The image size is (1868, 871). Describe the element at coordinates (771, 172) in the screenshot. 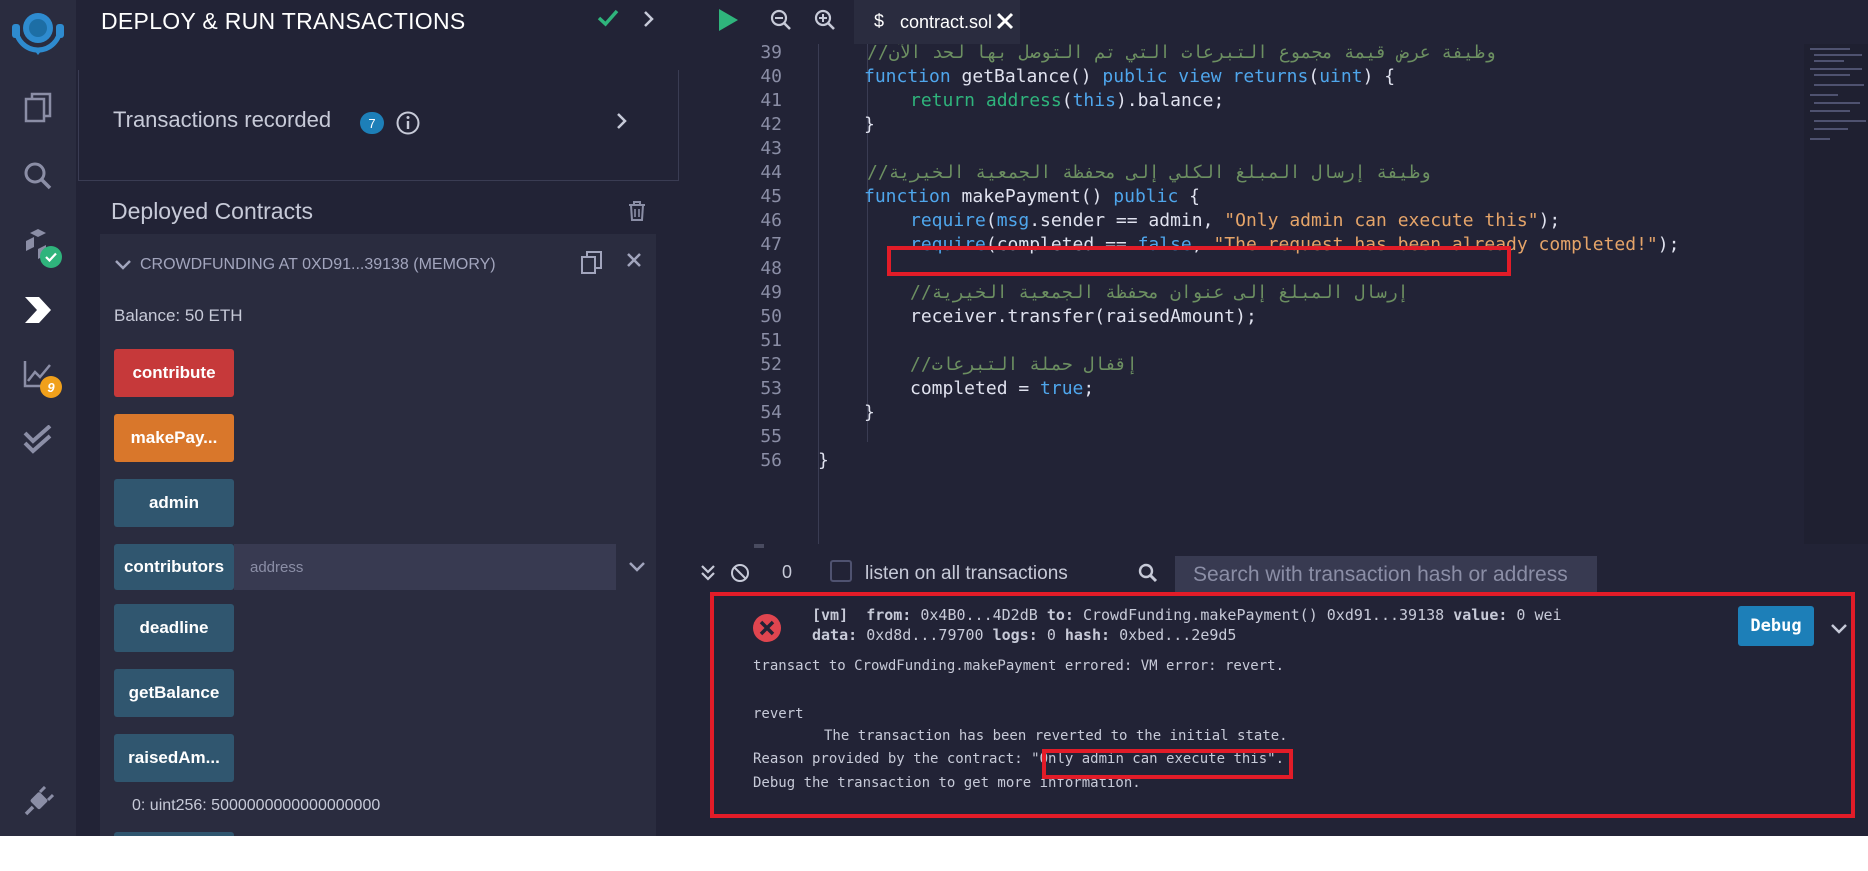

I see `line-number: 44` at that location.